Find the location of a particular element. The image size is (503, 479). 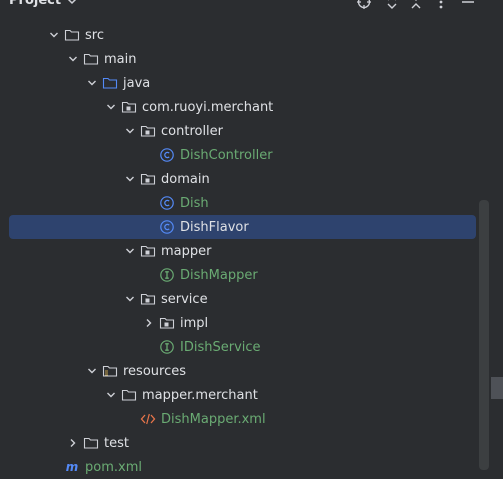

tree-row: m pom.xml is located at coordinates (251, 467).